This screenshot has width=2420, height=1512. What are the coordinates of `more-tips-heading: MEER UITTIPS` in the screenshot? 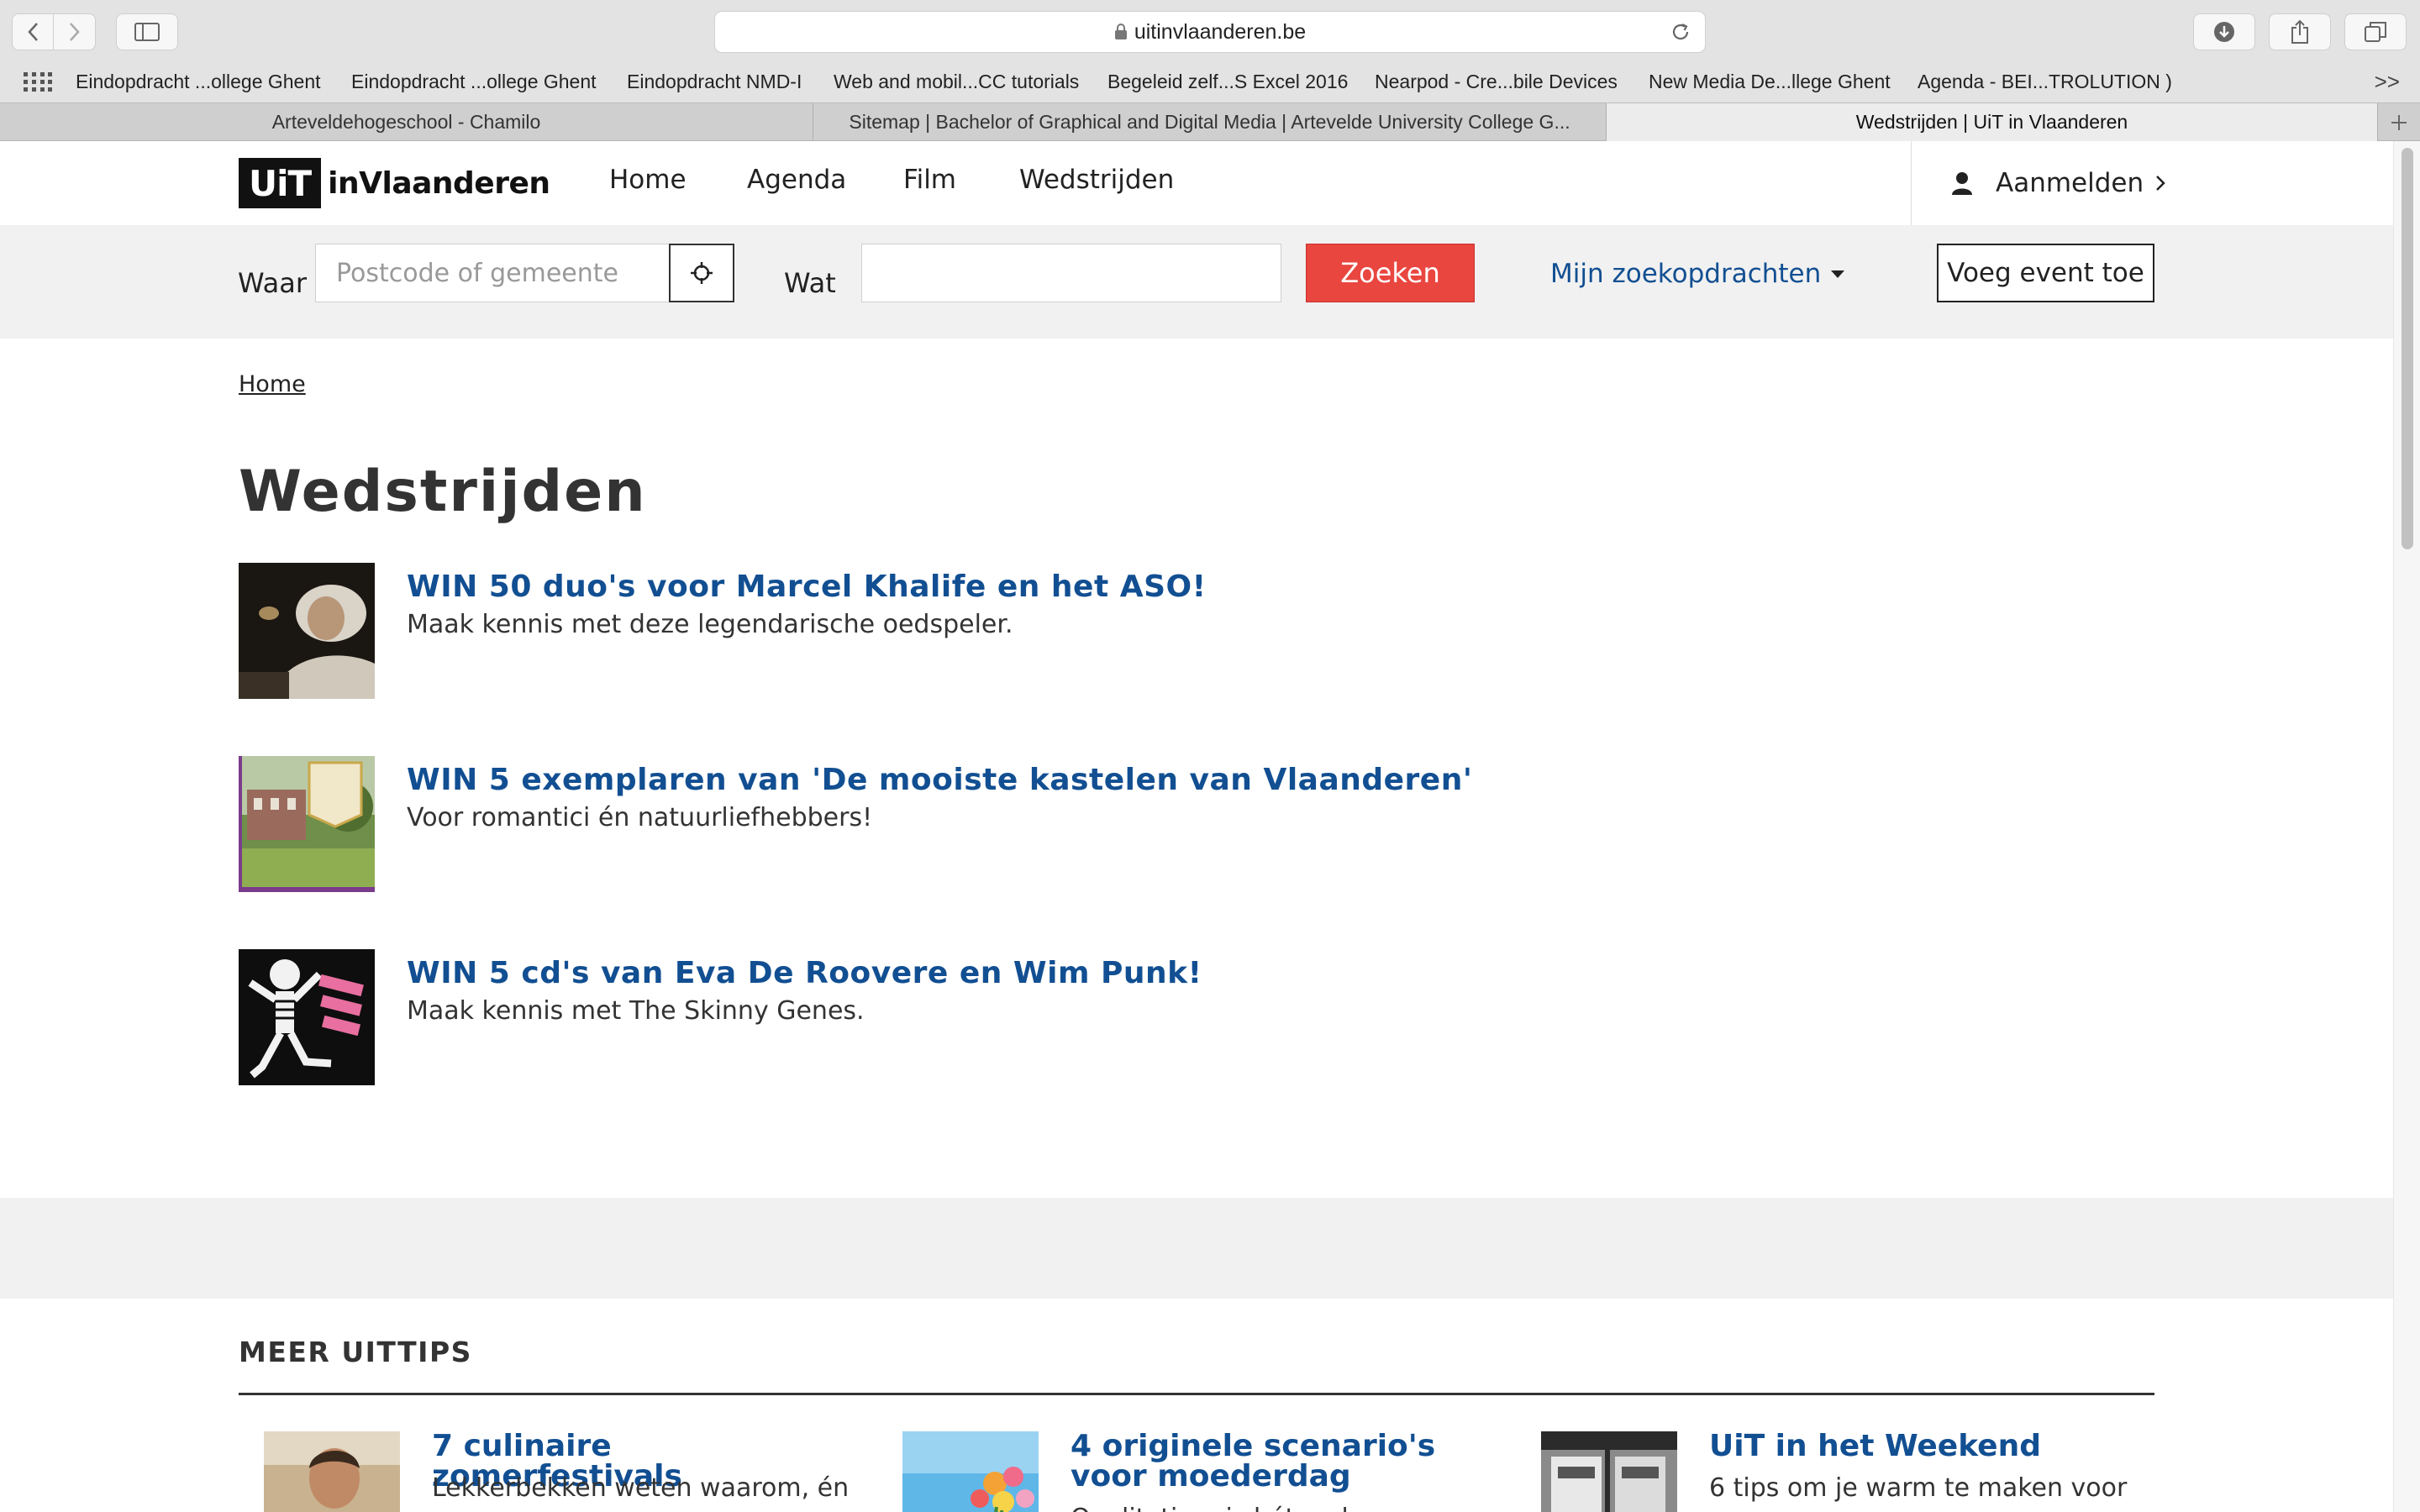 It's located at (355, 1352).